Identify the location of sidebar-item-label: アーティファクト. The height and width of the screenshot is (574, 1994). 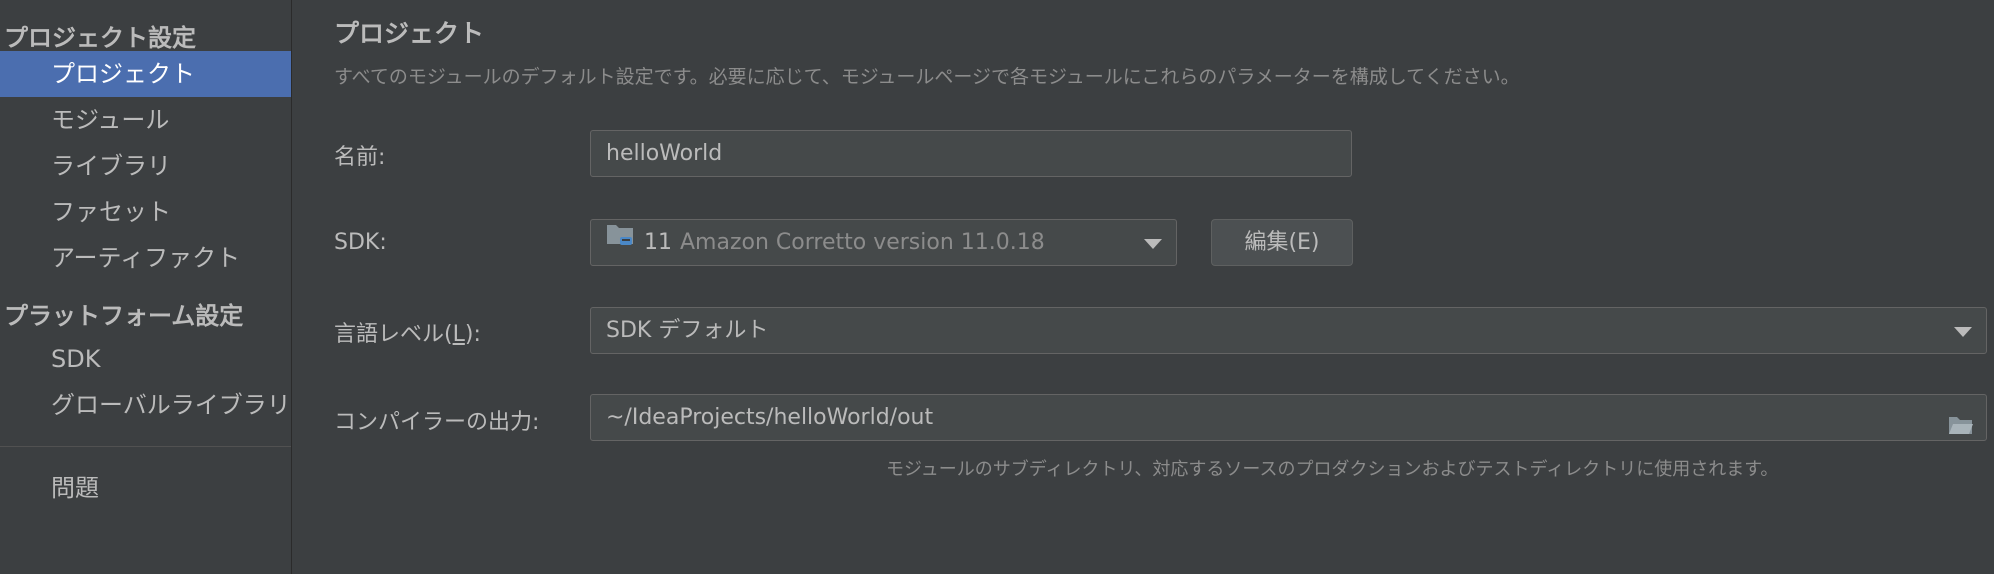
(146, 258).